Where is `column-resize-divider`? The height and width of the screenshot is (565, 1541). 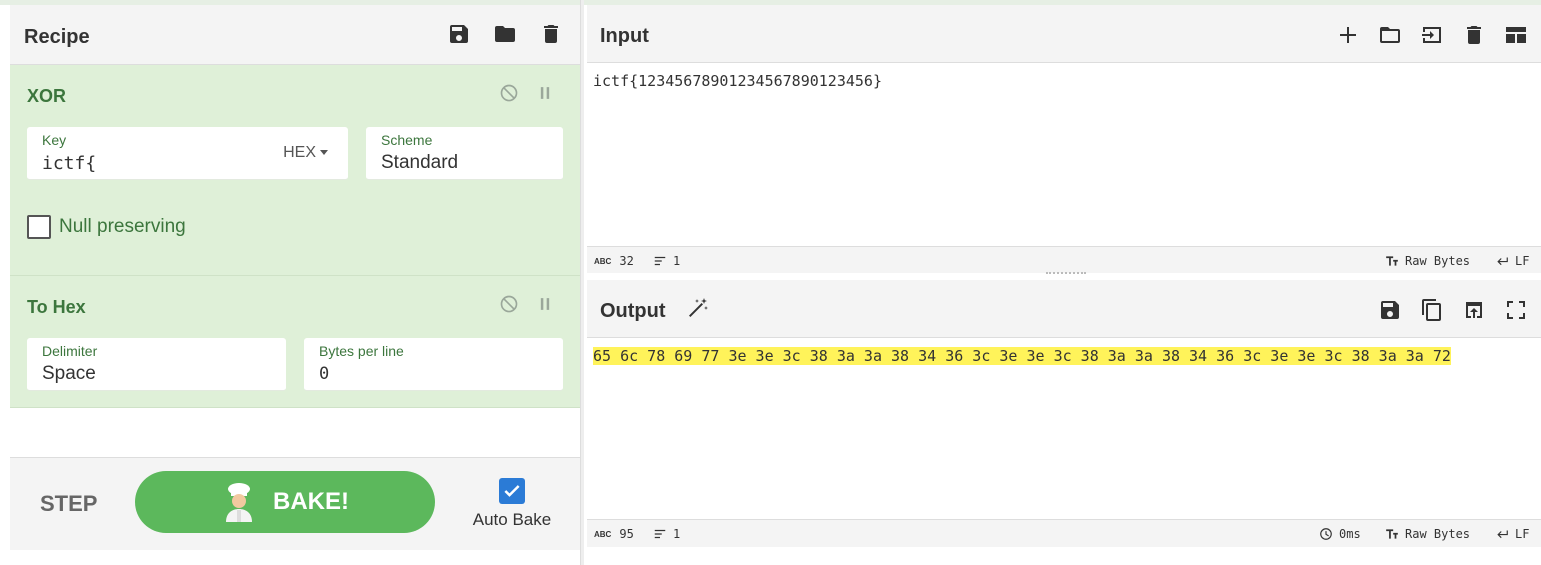
column-resize-divider is located at coordinates (582, 282).